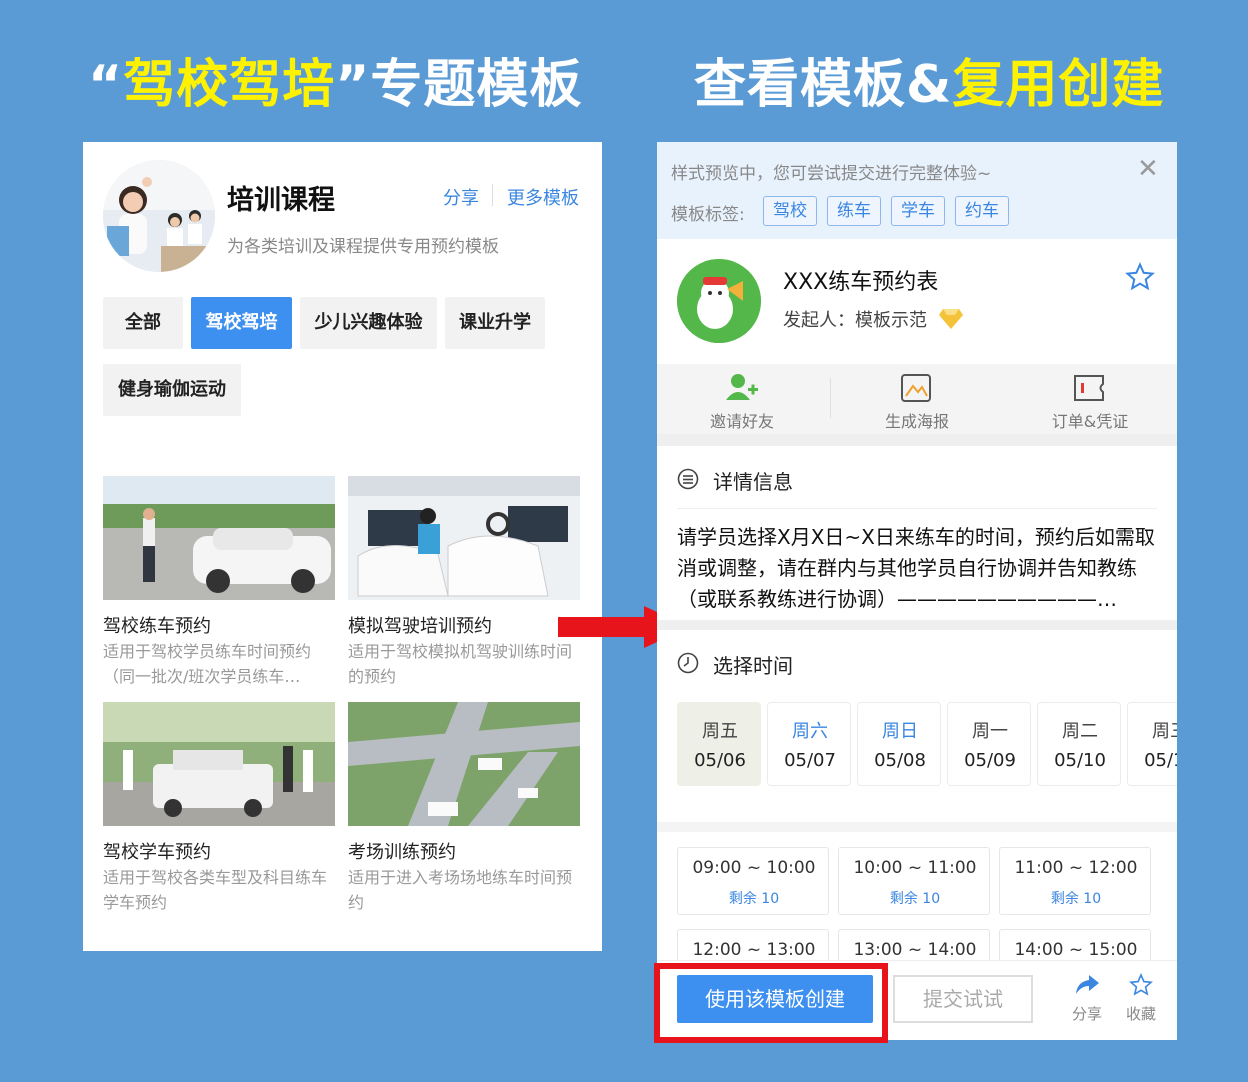 The image size is (1248, 1082). Describe the element at coordinates (1152, 744) in the screenshot. I see `day-tile: 周三 05/11` at that location.